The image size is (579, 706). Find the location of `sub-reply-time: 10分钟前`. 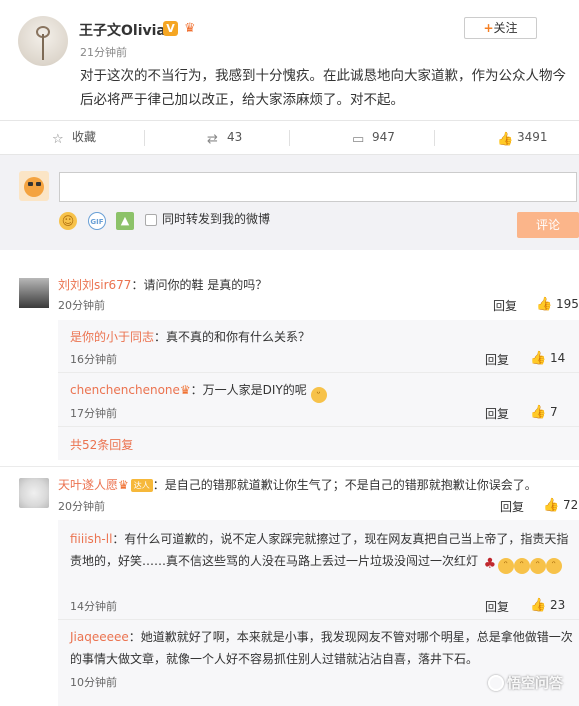

sub-reply-time: 10分钟前 is located at coordinates (93, 682).